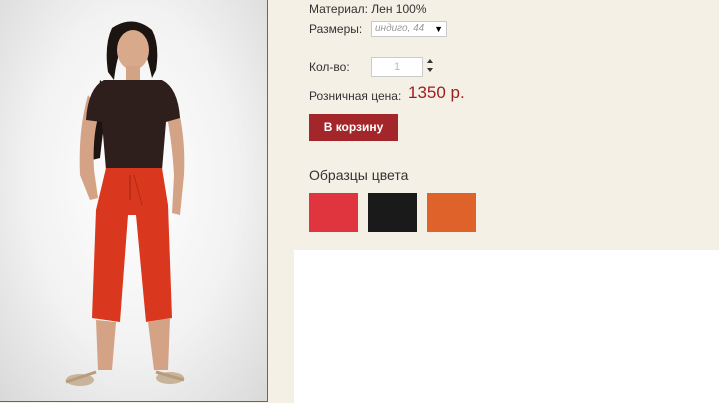 This screenshot has width=719, height=403. Describe the element at coordinates (359, 175) in the screenshot. I see `swatches-title: Образцы цвета` at that location.